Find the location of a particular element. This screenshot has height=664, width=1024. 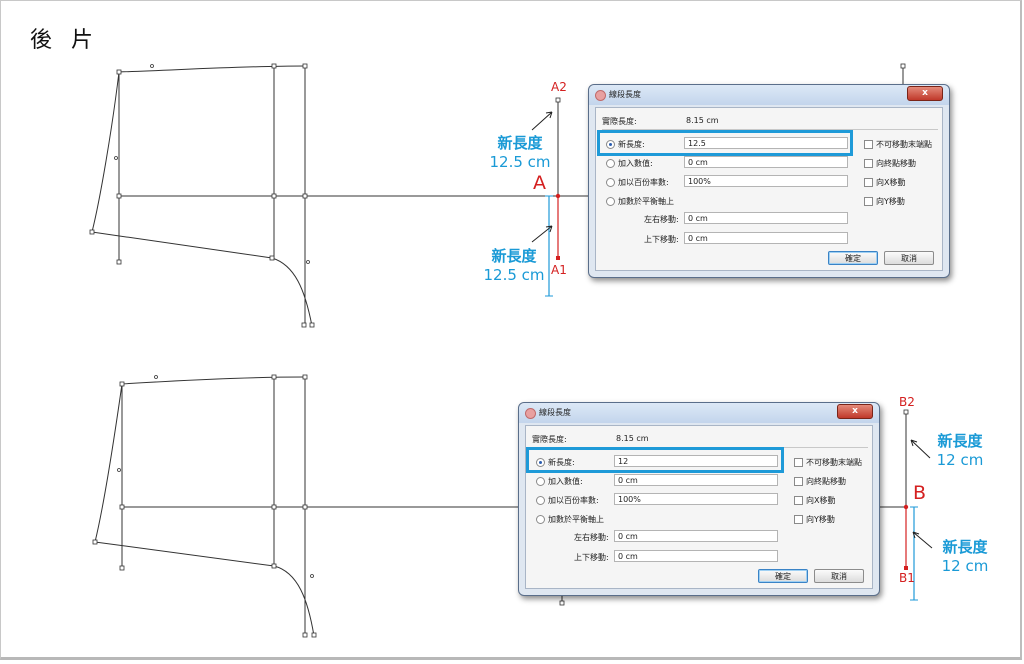

annotation-new-length-lower-top: 新長度 12.5 cm is located at coordinates (514, 266).